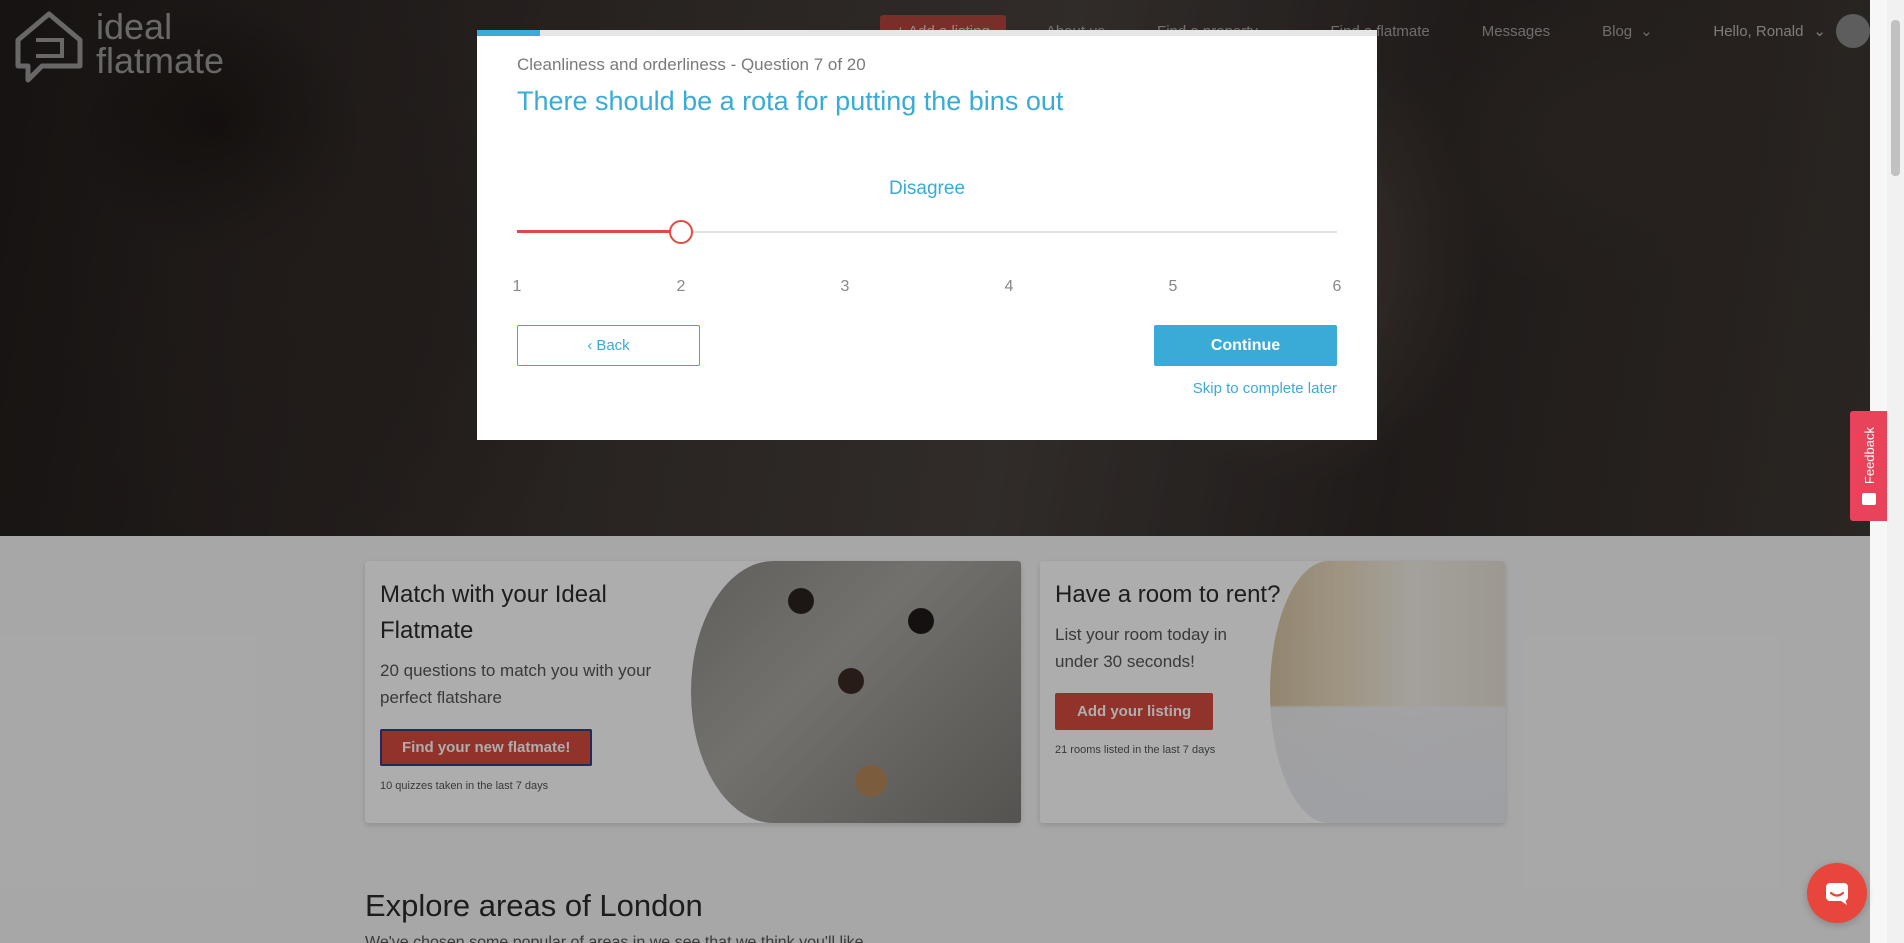 The height and width of the screenshot is (943, 1904). What do you see at coordinates (599, 231) in the screenshot?
I see `slider-fill` at bounding box center [599, 231].